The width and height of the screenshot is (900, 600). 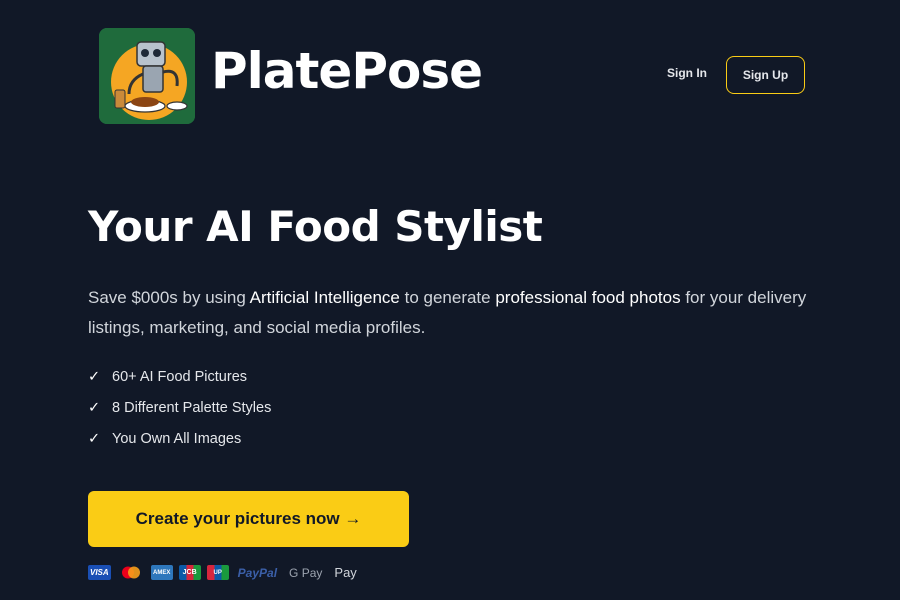 I want to click on feature-item: ✓ You Own All Images, so click(x=179, y=442).